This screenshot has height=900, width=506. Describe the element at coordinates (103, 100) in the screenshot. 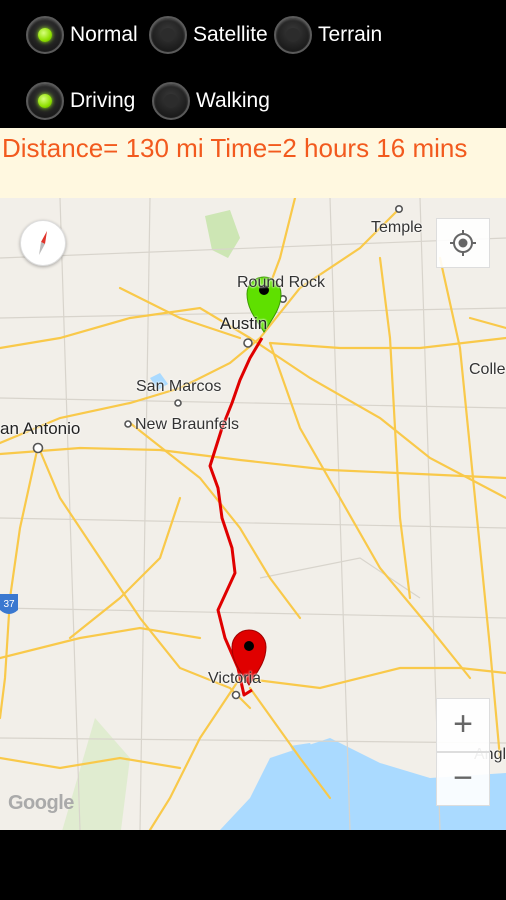

I see `radio-driving-label: Driving` at that location.